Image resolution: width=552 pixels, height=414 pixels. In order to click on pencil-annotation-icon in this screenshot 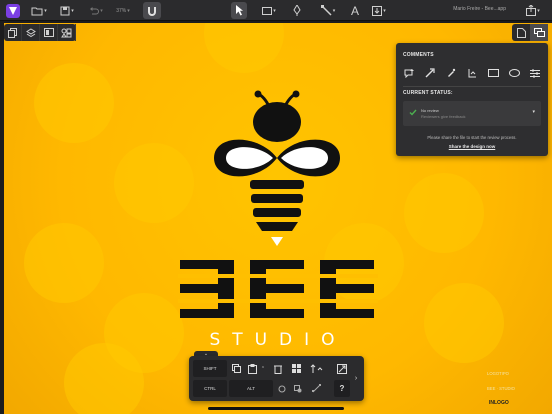, I will do `click(451, 73)`.